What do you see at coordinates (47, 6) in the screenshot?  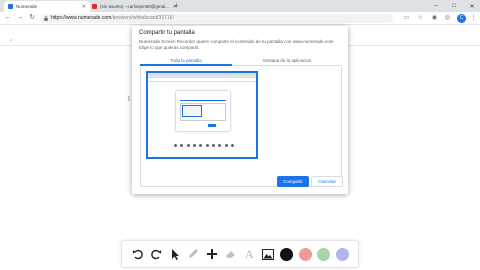 I see `browser-tab-numerade: Numerade ✕` at bounding box center [47, 6].